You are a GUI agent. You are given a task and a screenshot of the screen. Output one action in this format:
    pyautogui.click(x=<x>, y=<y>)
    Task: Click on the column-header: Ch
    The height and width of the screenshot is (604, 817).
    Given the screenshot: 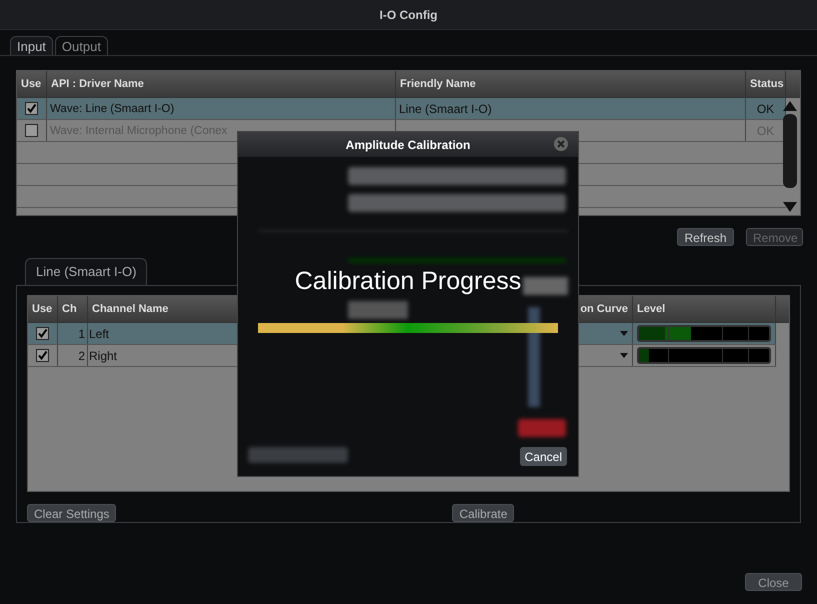 What is the action you would take?
    pyautogui.click(x=73, y=309)
    